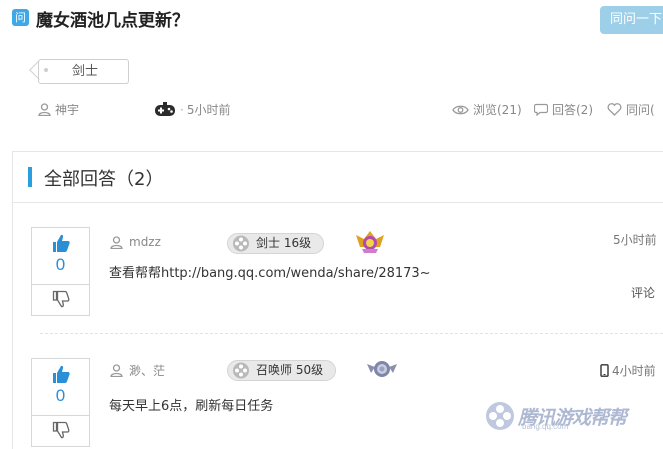  Describe the element at coordinates (112, 21) in the screenshot. I see `question-title: 魔女酒池几点更新？` at that location.